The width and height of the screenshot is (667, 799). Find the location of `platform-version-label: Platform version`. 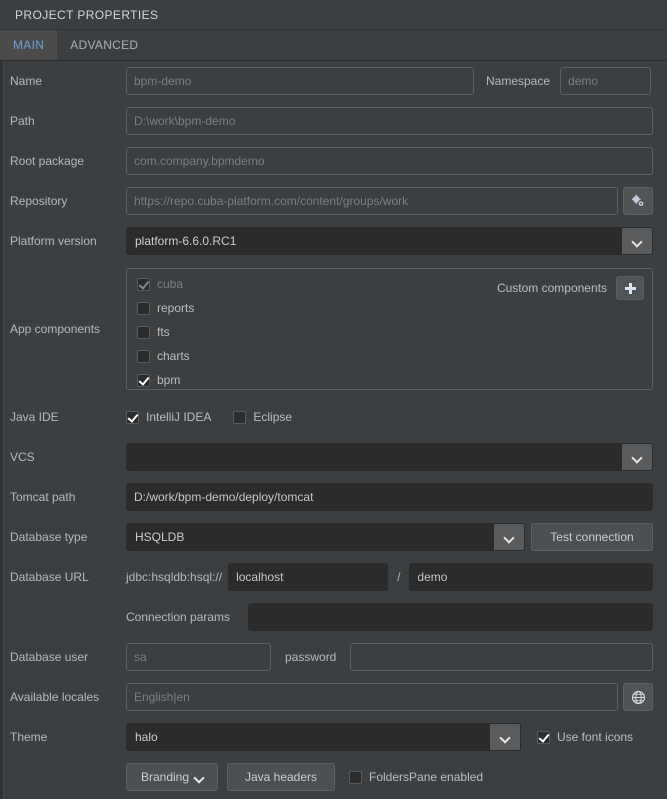

platform-version-label: Platform version is located at coordinates (53, 241).